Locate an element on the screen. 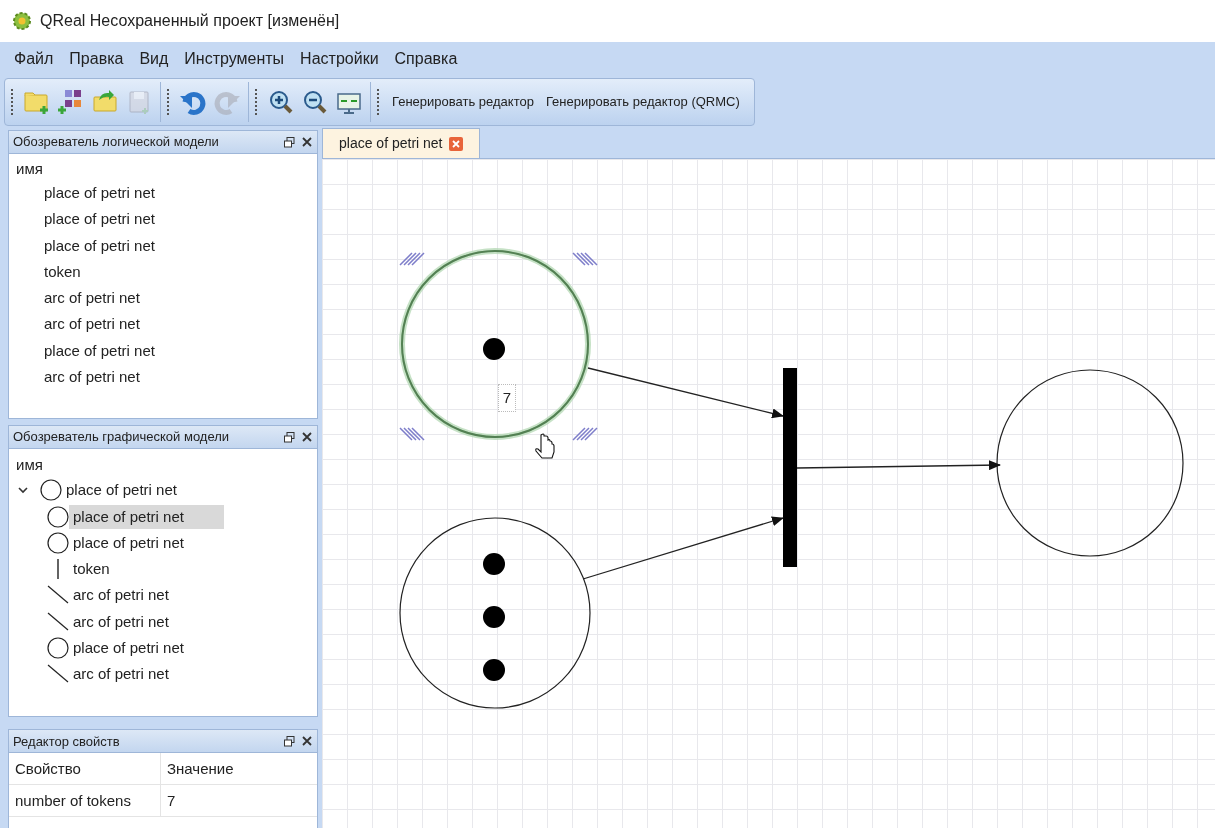 Image resolution: width=1215 pixels, height=828 pixels. column-header: Свойство is located at coordinates (85, 769).